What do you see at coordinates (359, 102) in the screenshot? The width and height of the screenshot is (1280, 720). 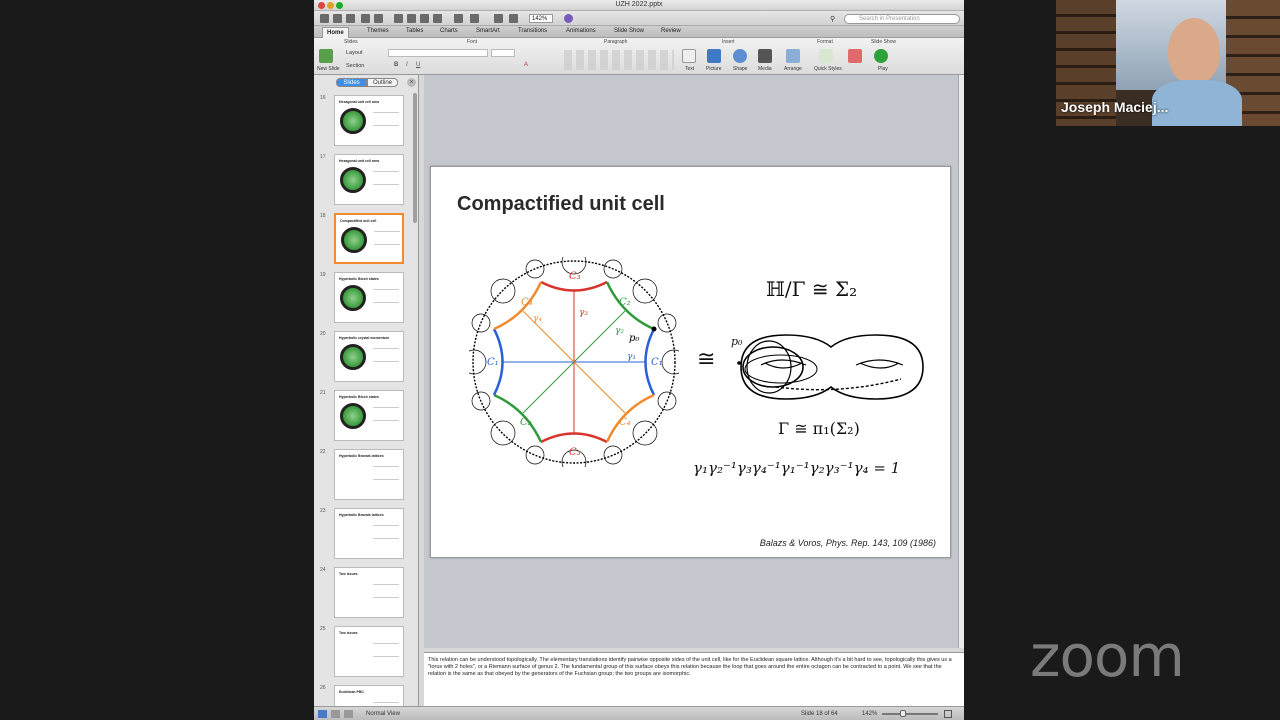 I see `thumbnail-title: Hexagonal unit cell area` at bounding box center [359, 102].